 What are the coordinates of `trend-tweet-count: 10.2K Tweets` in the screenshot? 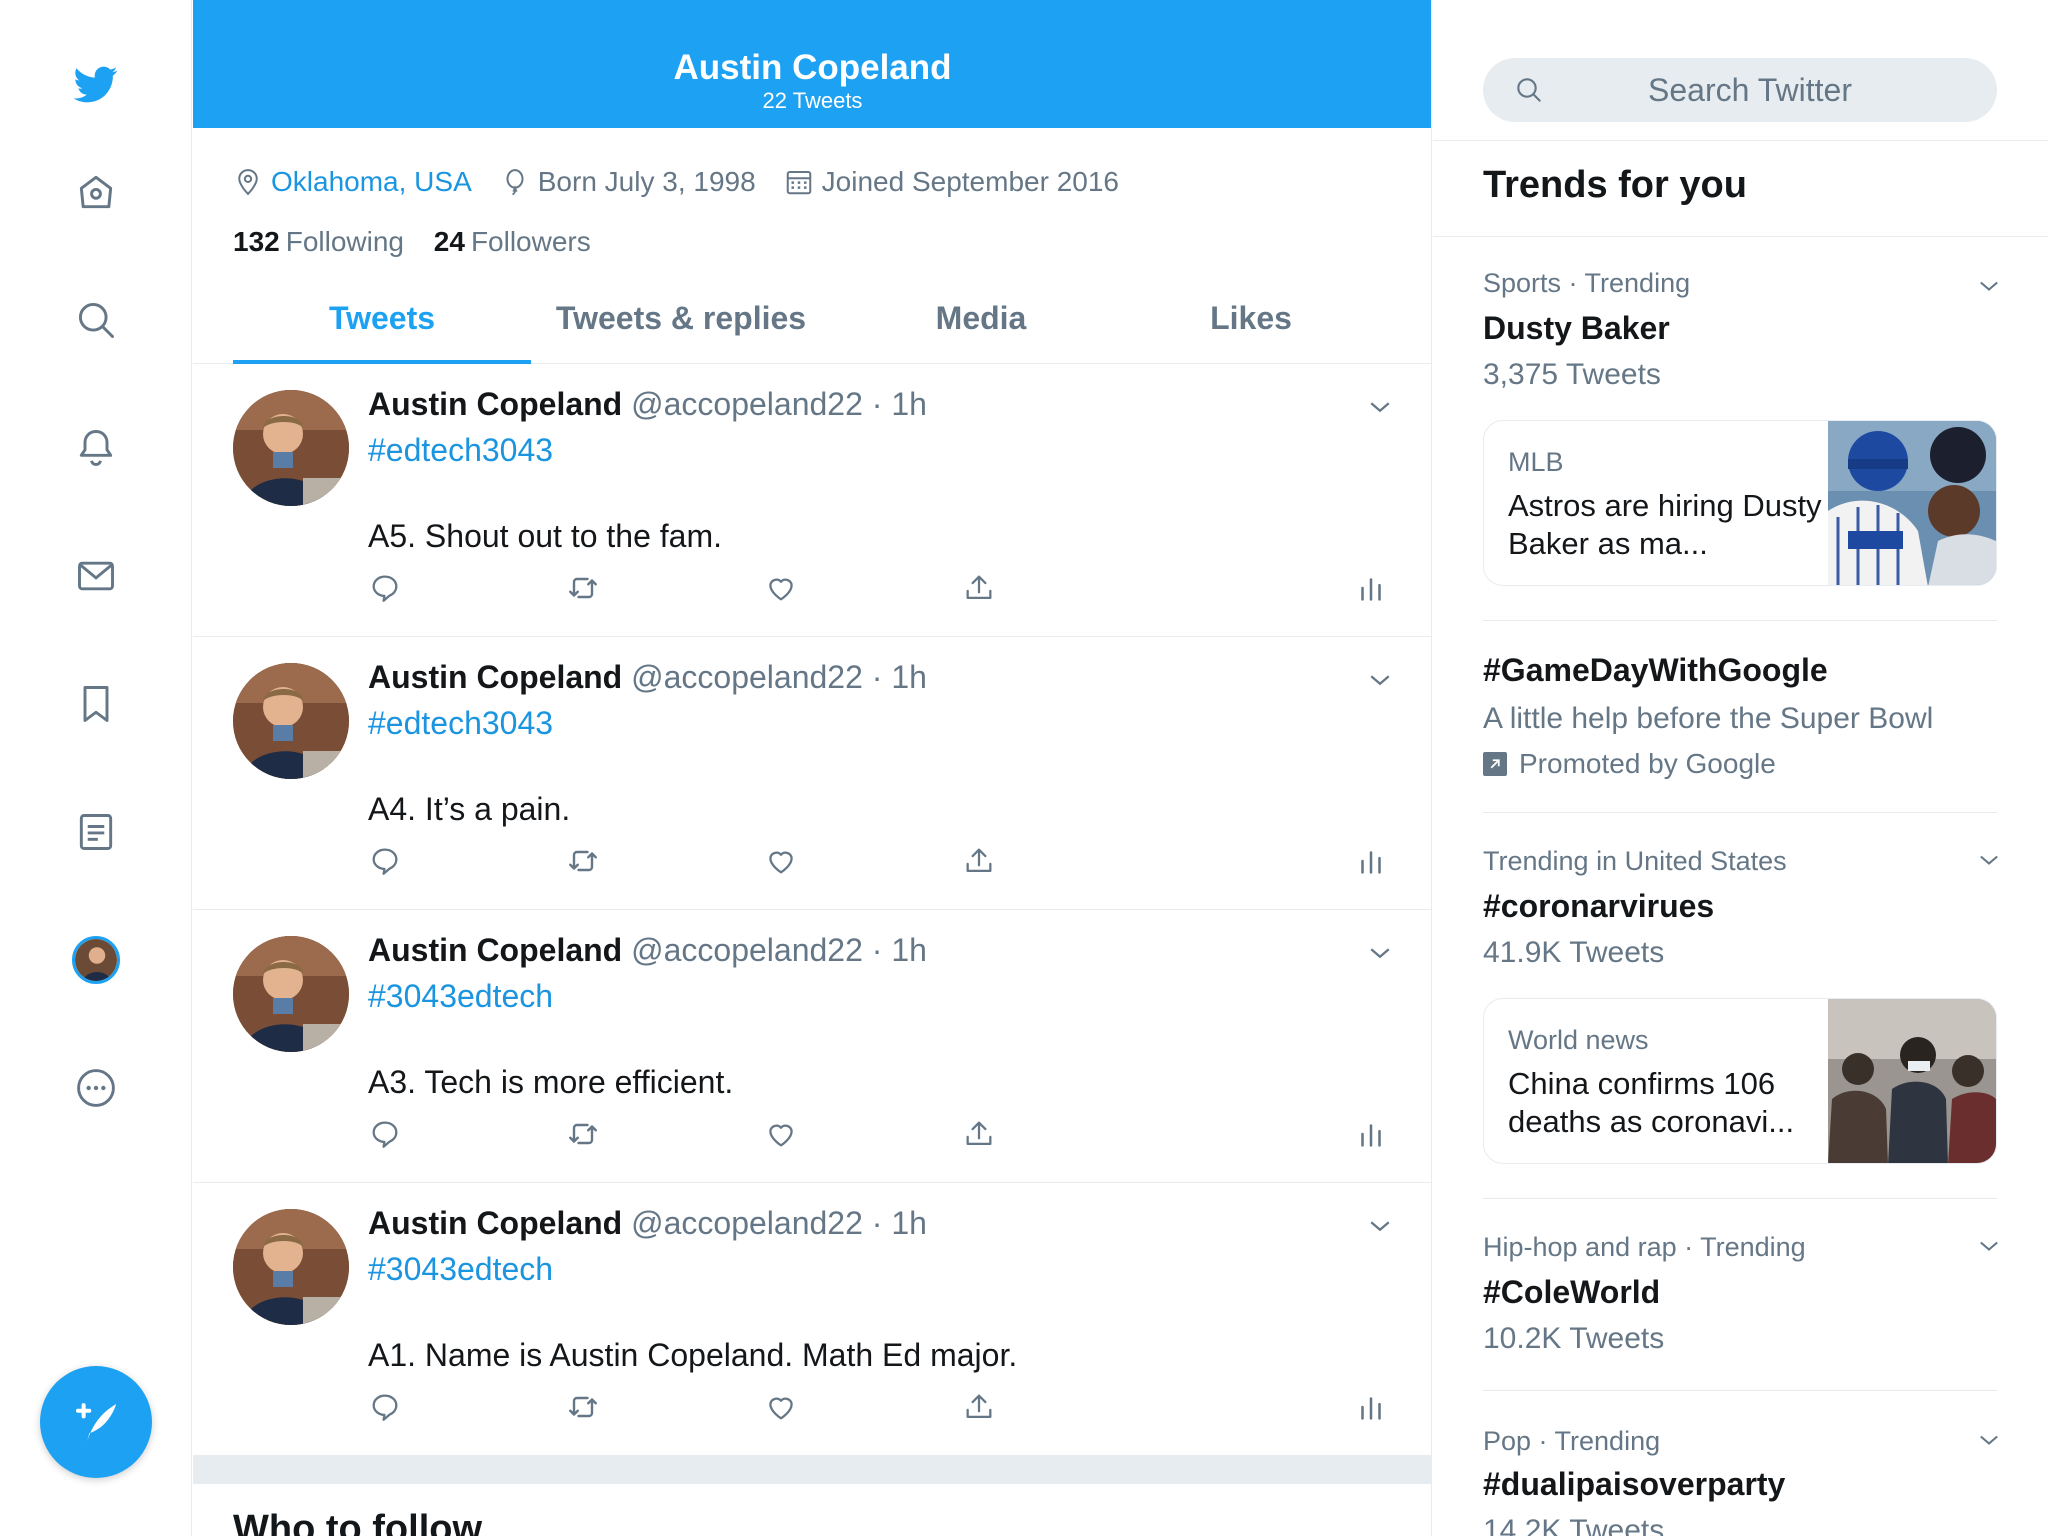 It's located at (1574, 1338).